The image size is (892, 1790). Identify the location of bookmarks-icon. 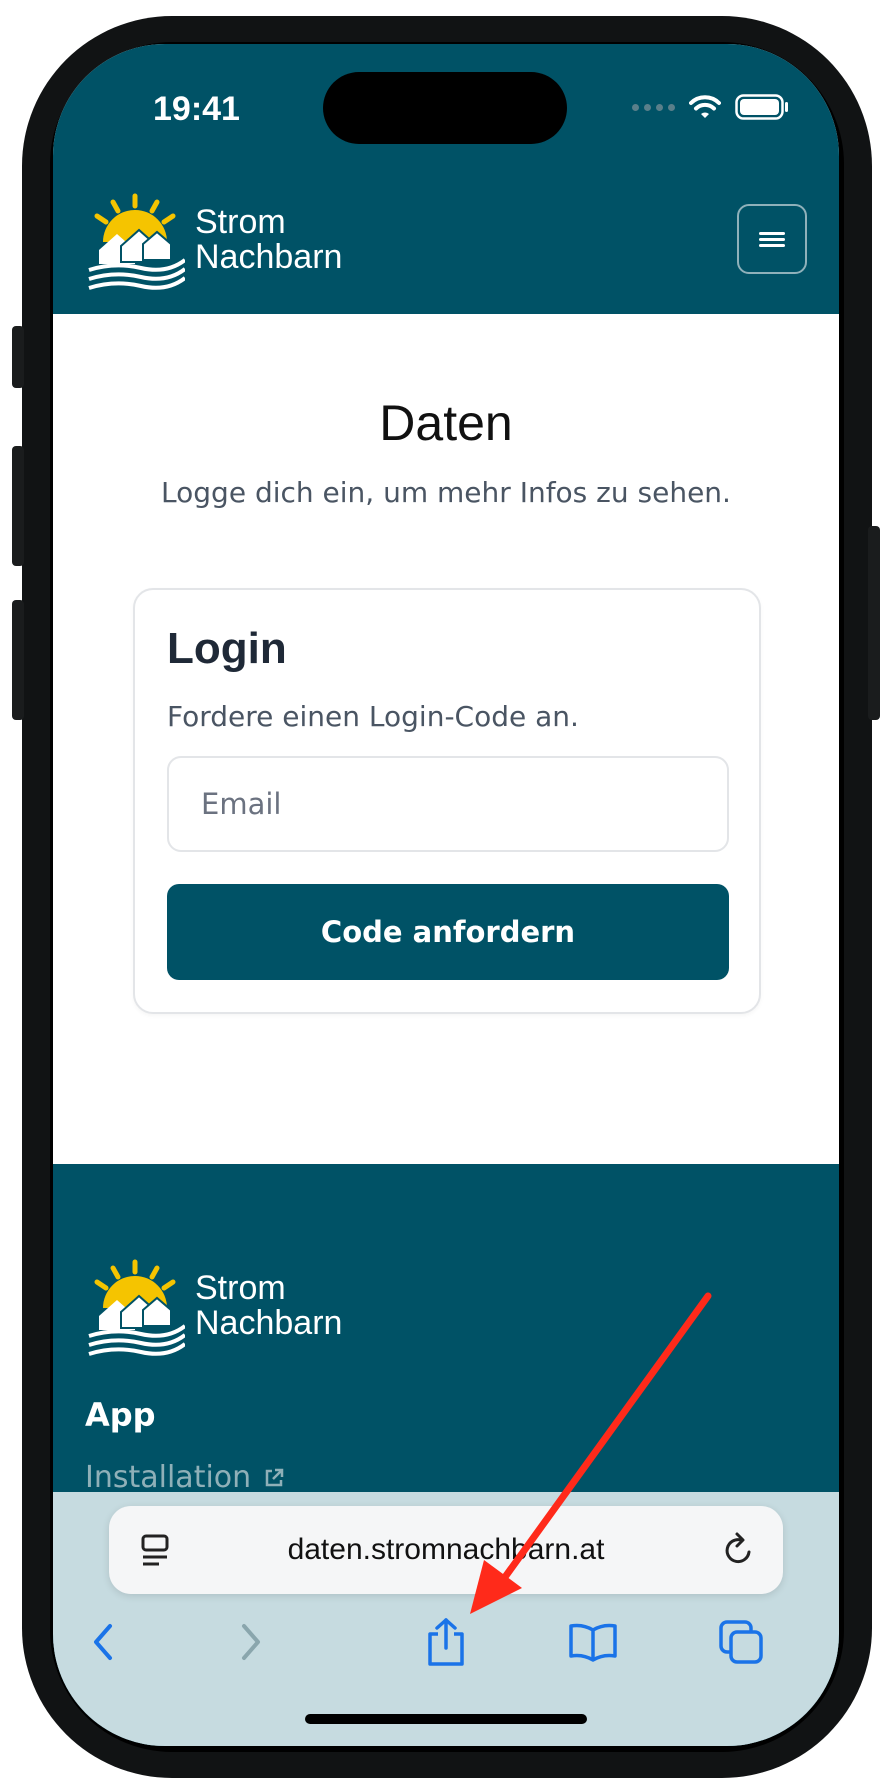
(593, 1642).